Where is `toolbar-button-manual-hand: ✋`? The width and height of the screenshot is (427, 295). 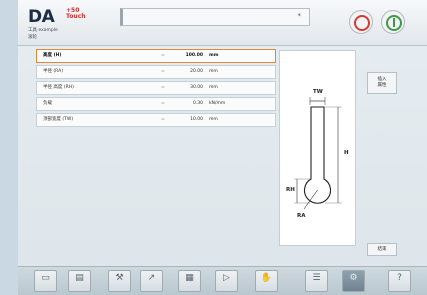
toolbar-button-manual-hand: ✋ is located at coordinates (266, 281).